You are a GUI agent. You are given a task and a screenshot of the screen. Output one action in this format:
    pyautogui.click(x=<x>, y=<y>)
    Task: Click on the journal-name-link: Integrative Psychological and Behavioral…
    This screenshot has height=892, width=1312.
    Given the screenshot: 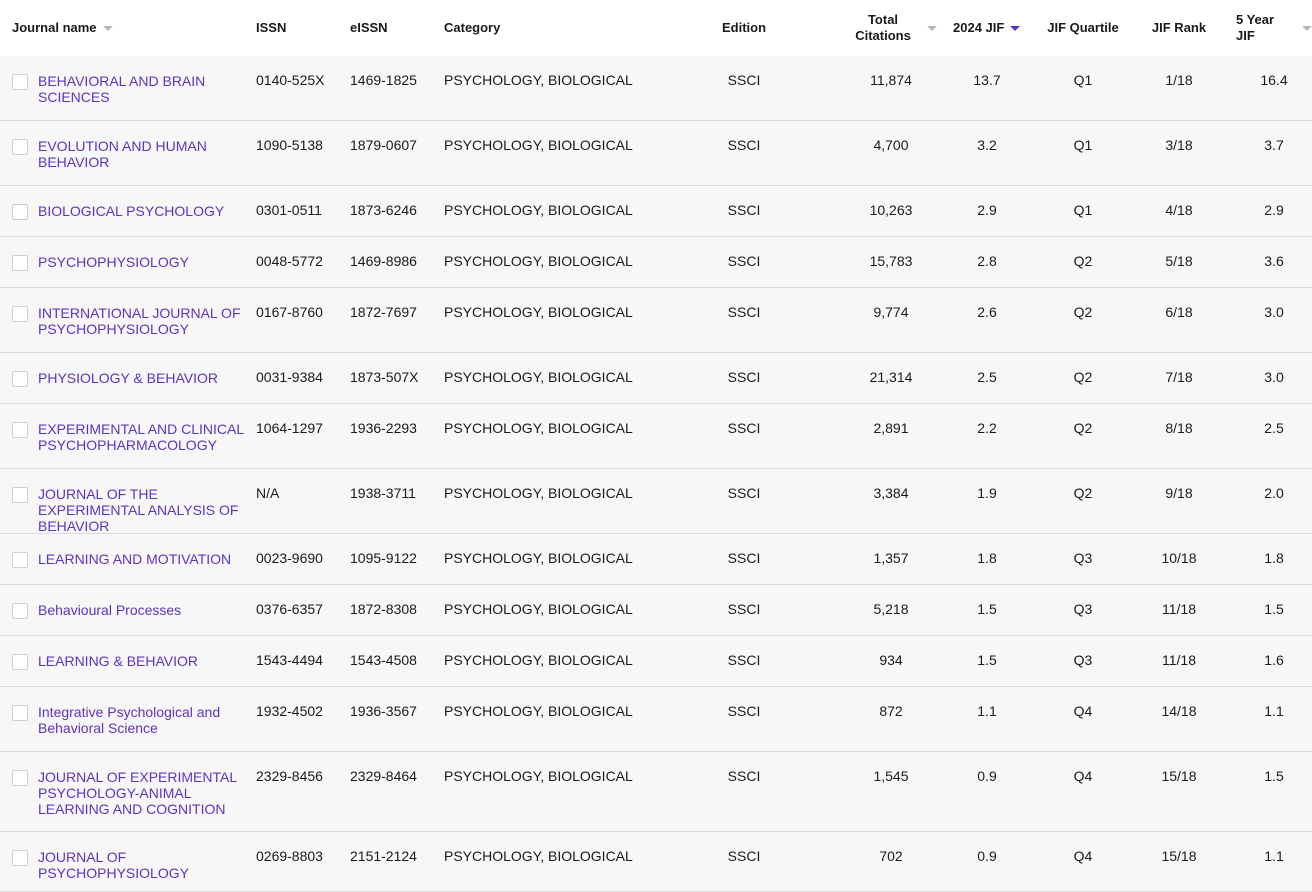 What is the action you would take?
    pyautogui.click(x=147, y=720)
    